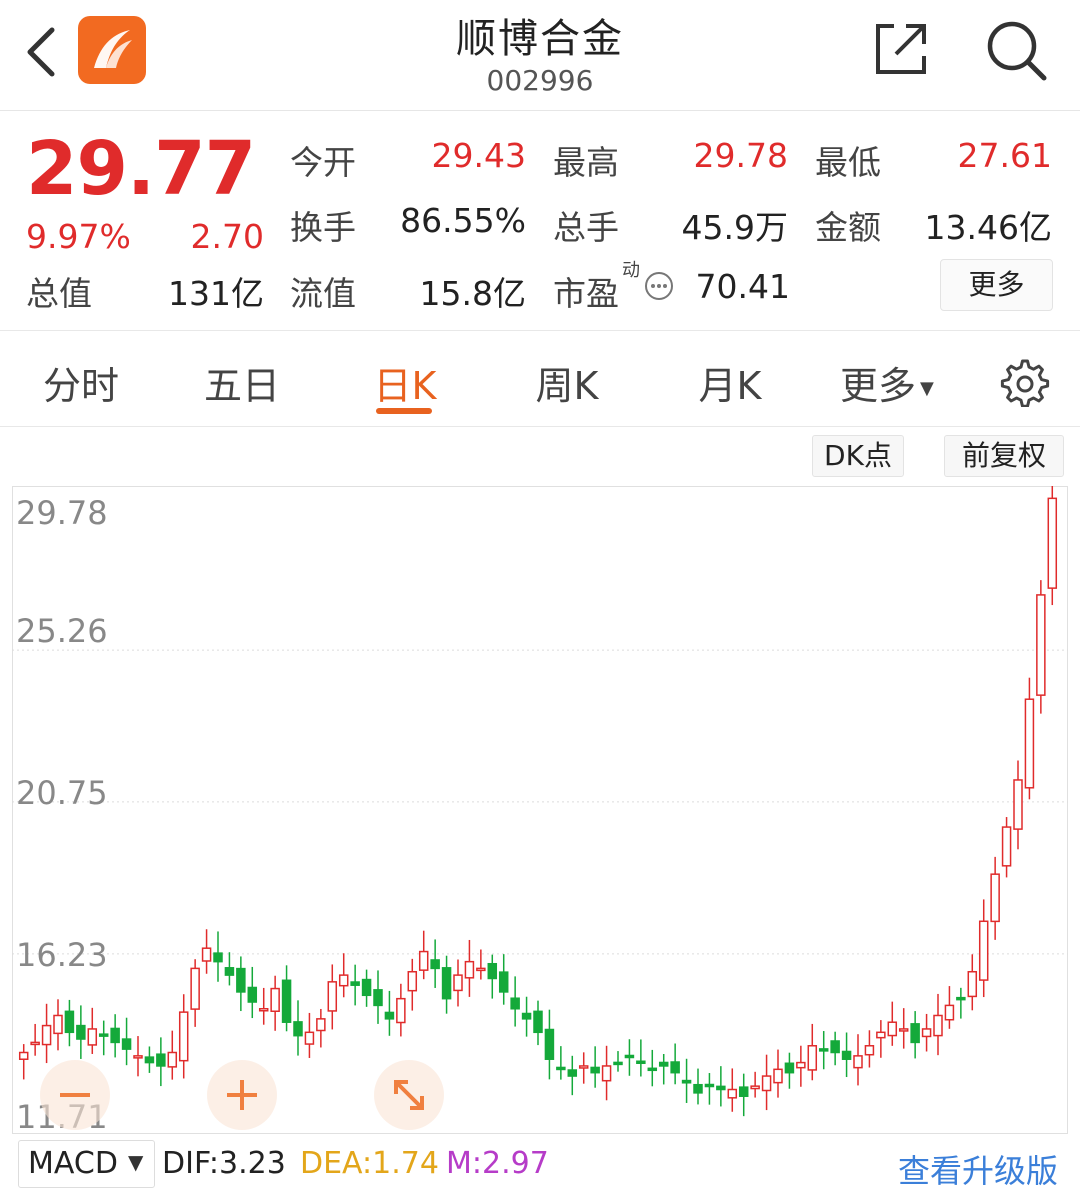 The image size is (1080, 1196). I want to click on tab-intraday: 分时, so click(81, 382).